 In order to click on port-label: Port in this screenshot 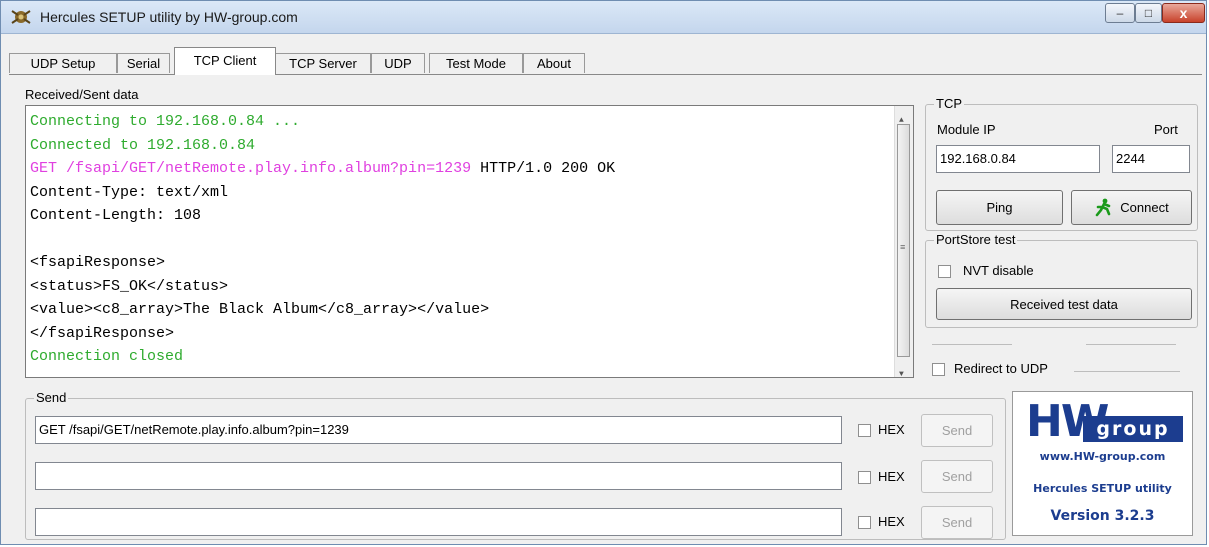, I will do `click(1166, 129)`.